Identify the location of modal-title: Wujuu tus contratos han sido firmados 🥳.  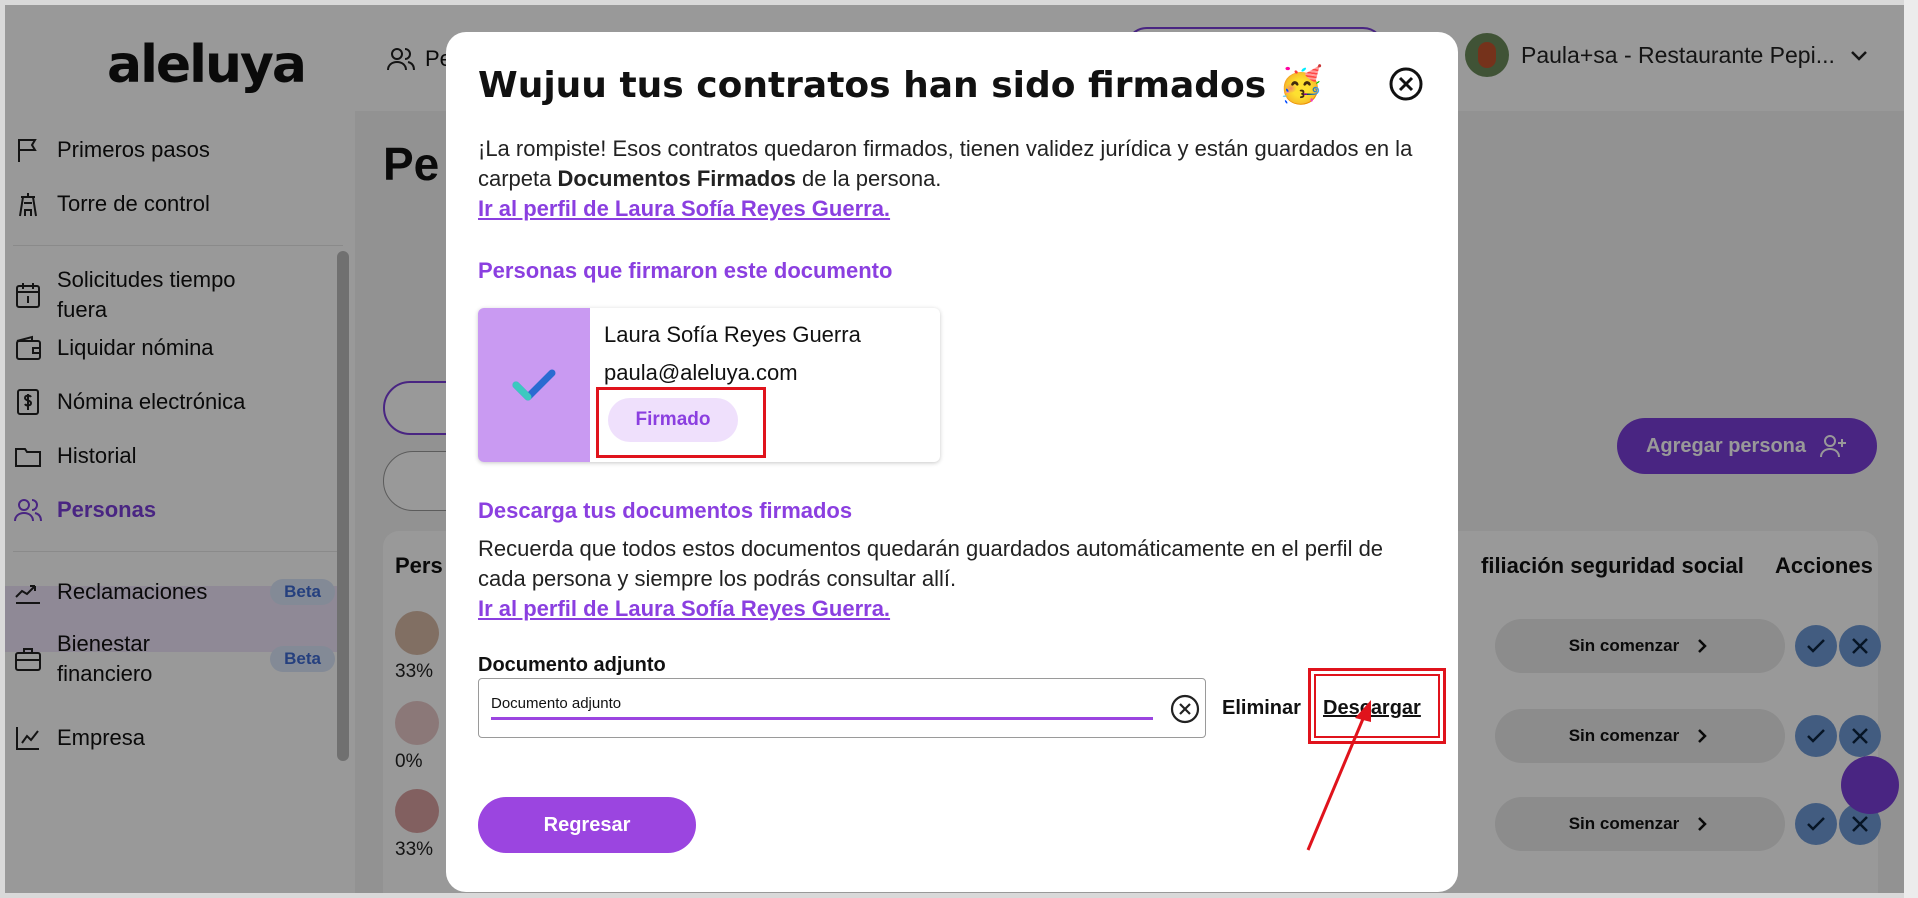
(901, 85).